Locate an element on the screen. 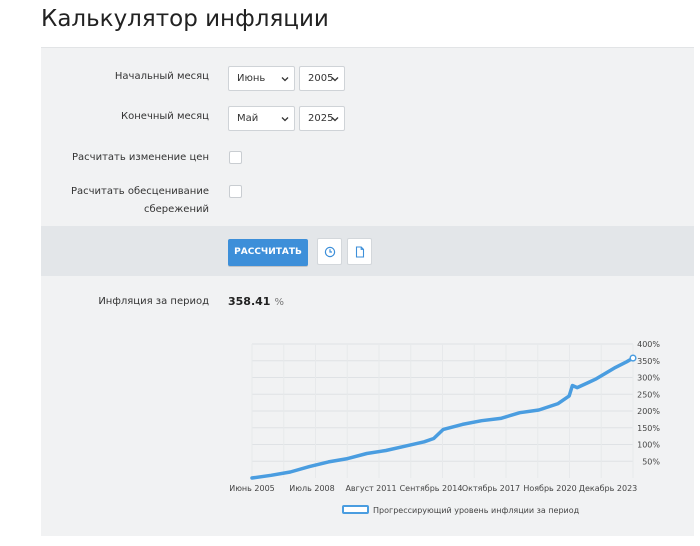  chart-grid is located at coordinates (442, 410).